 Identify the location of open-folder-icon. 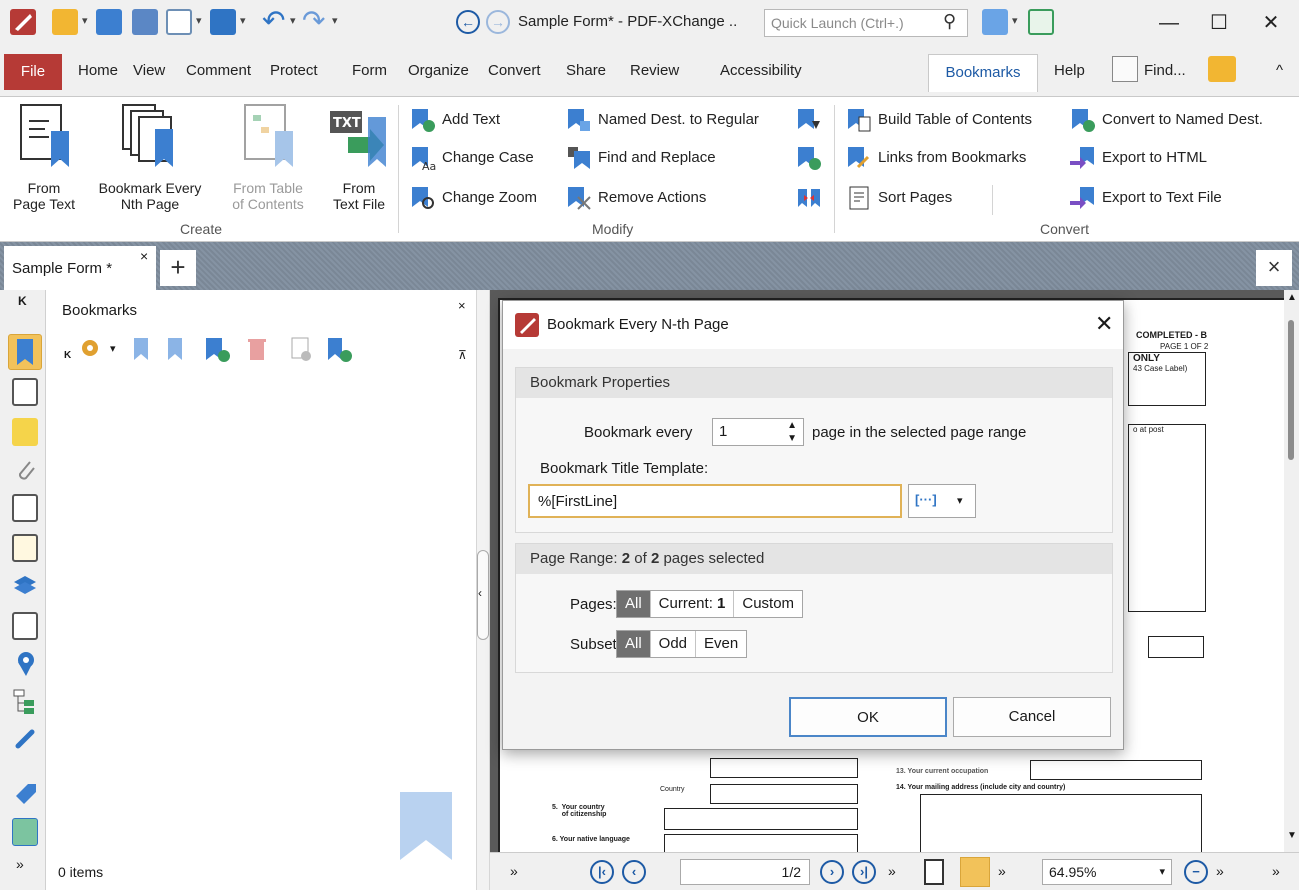
(65, 22).